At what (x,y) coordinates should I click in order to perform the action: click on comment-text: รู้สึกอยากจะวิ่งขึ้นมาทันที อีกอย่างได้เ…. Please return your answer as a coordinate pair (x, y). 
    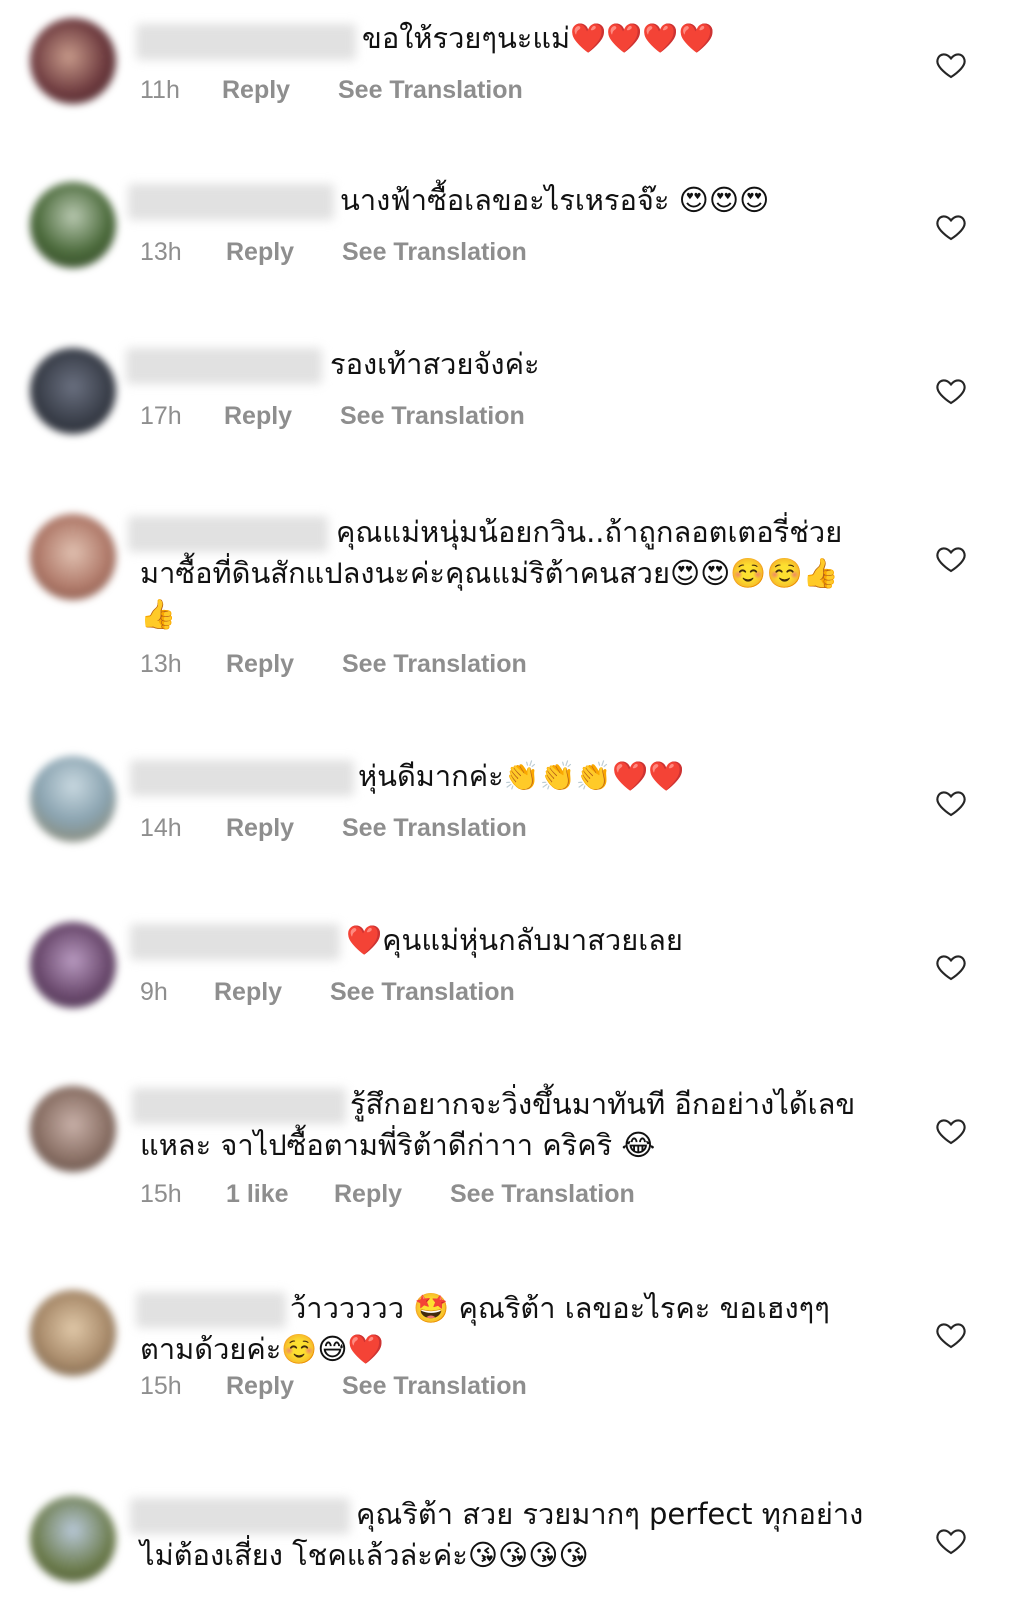
    Looking at the image, I should click on (498, 1124).